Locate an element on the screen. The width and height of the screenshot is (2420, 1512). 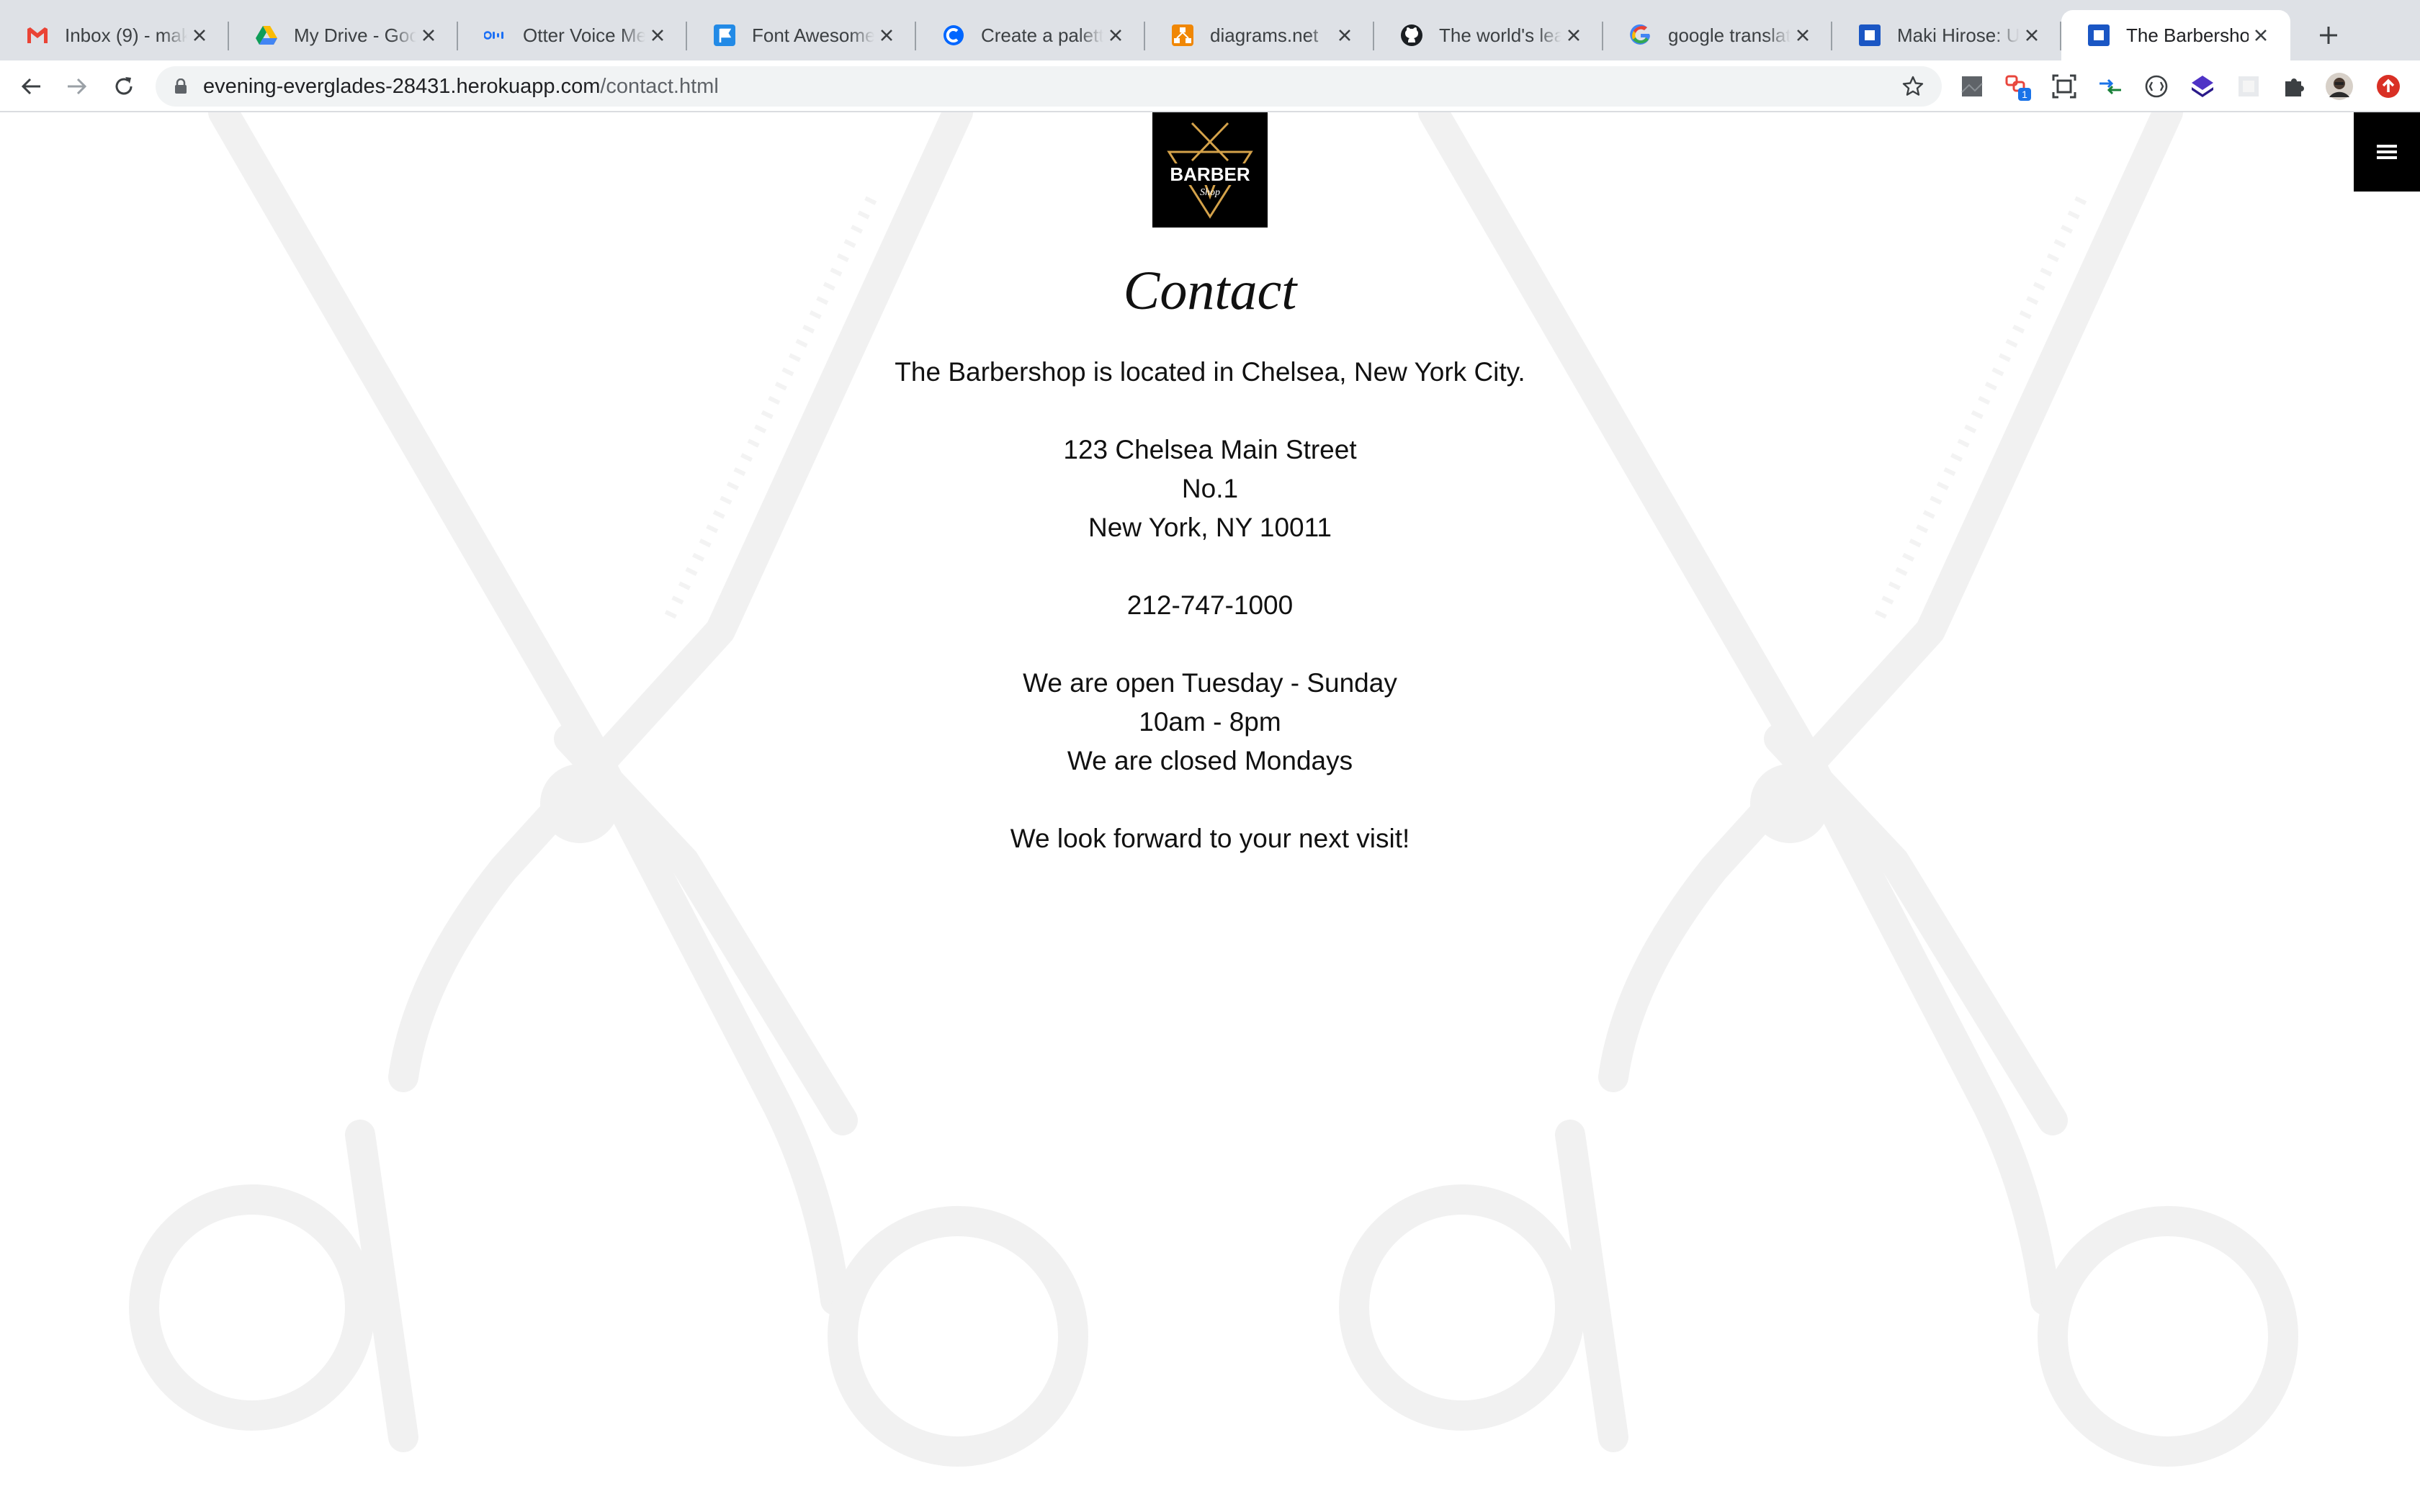
hamburger-menu-button is located at coordinates (2387, 152).